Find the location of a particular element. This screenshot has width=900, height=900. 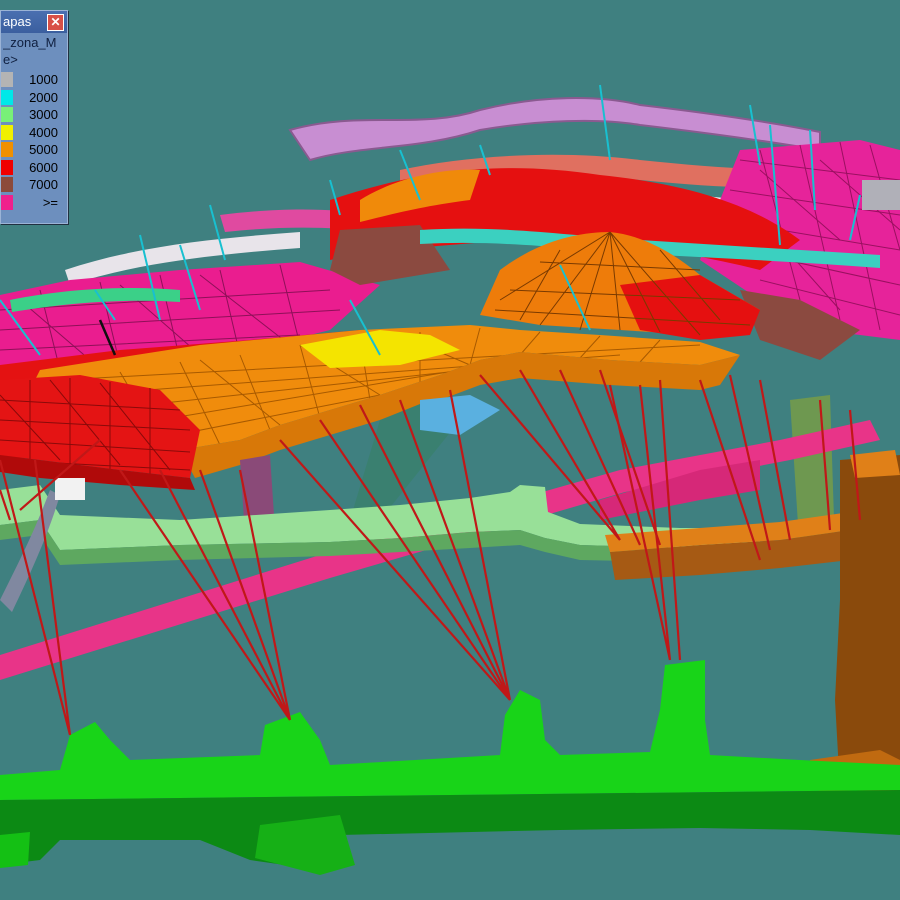

legend-item: 5000 is located at coordinates (34, 149).